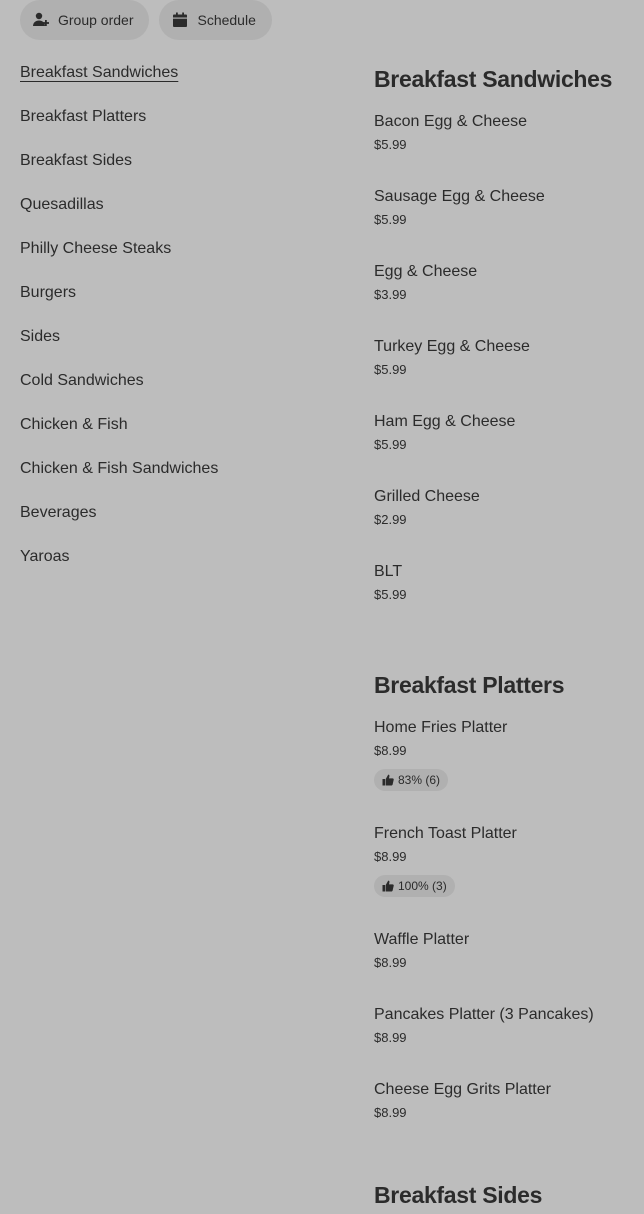 The image size is (644, 1214). I want to click on nav-item-chicken-fish: Chicken & Fish, so click(170, 436).